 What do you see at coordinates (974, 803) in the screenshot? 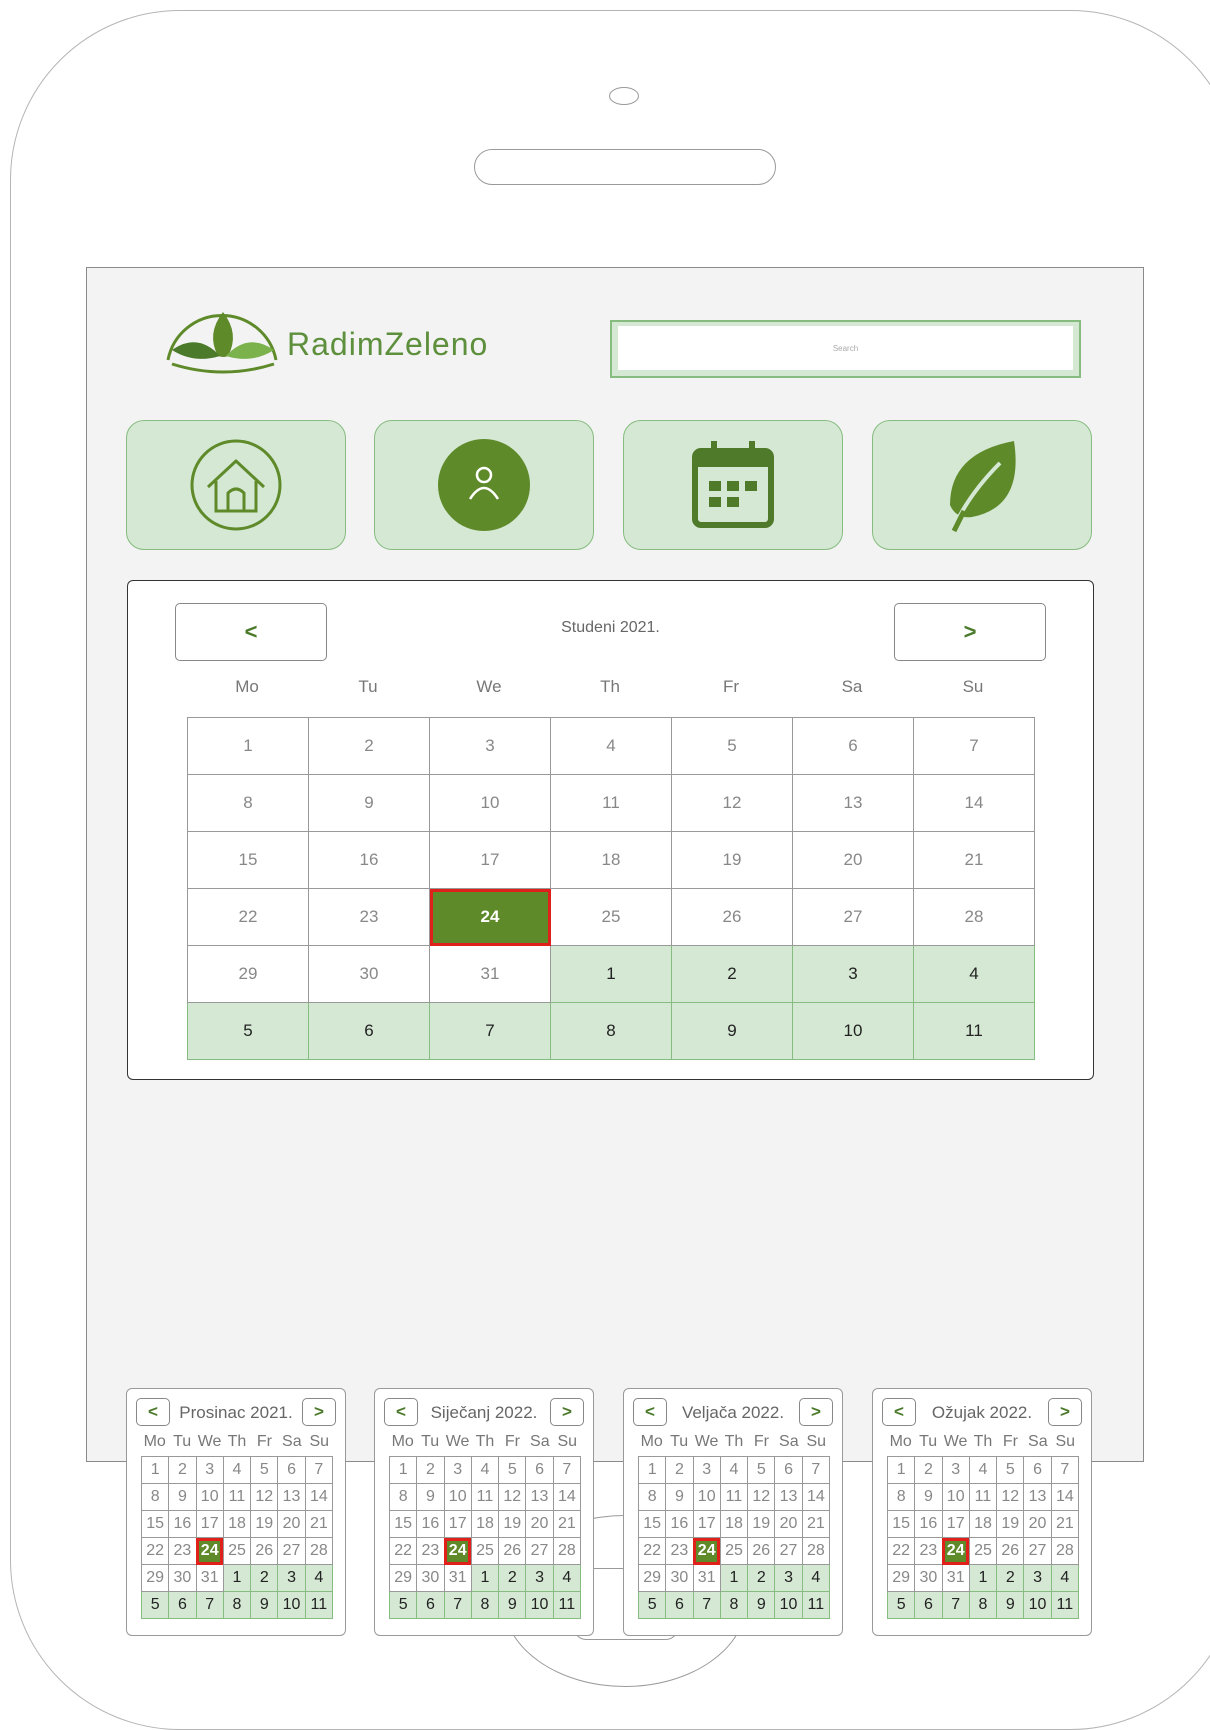
I see `calendar-day: 14` at bounding box center [974, 803].